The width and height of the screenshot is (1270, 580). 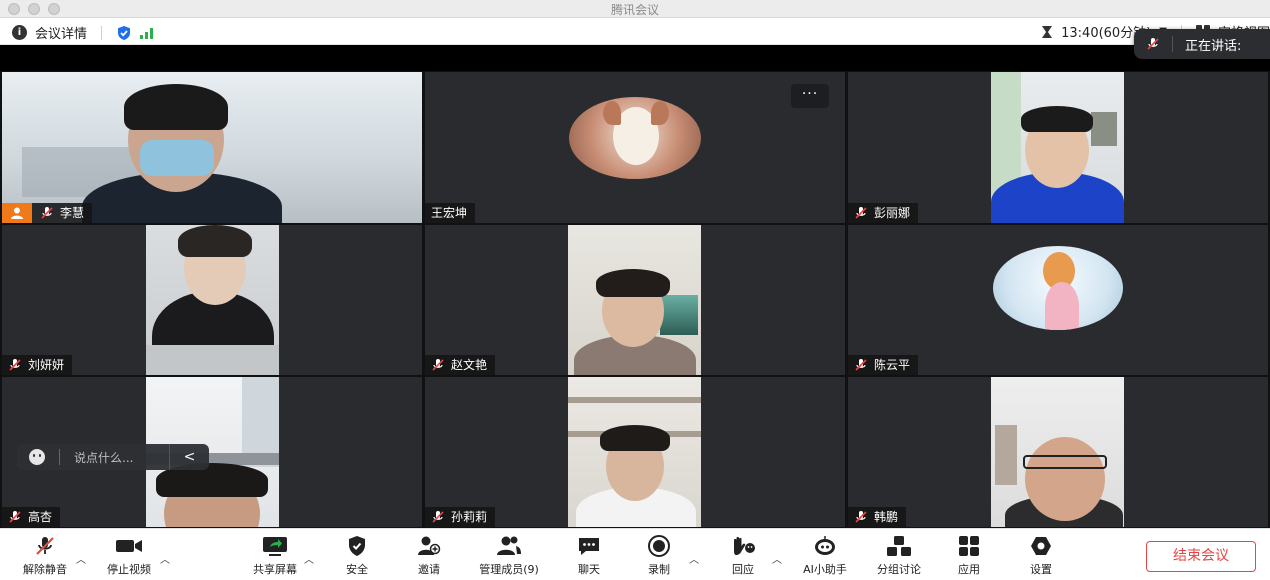 What do you see at coordinates (147, 33) in the screenshot?
I see `network-signal-icon` at bounding box center [147, 33].